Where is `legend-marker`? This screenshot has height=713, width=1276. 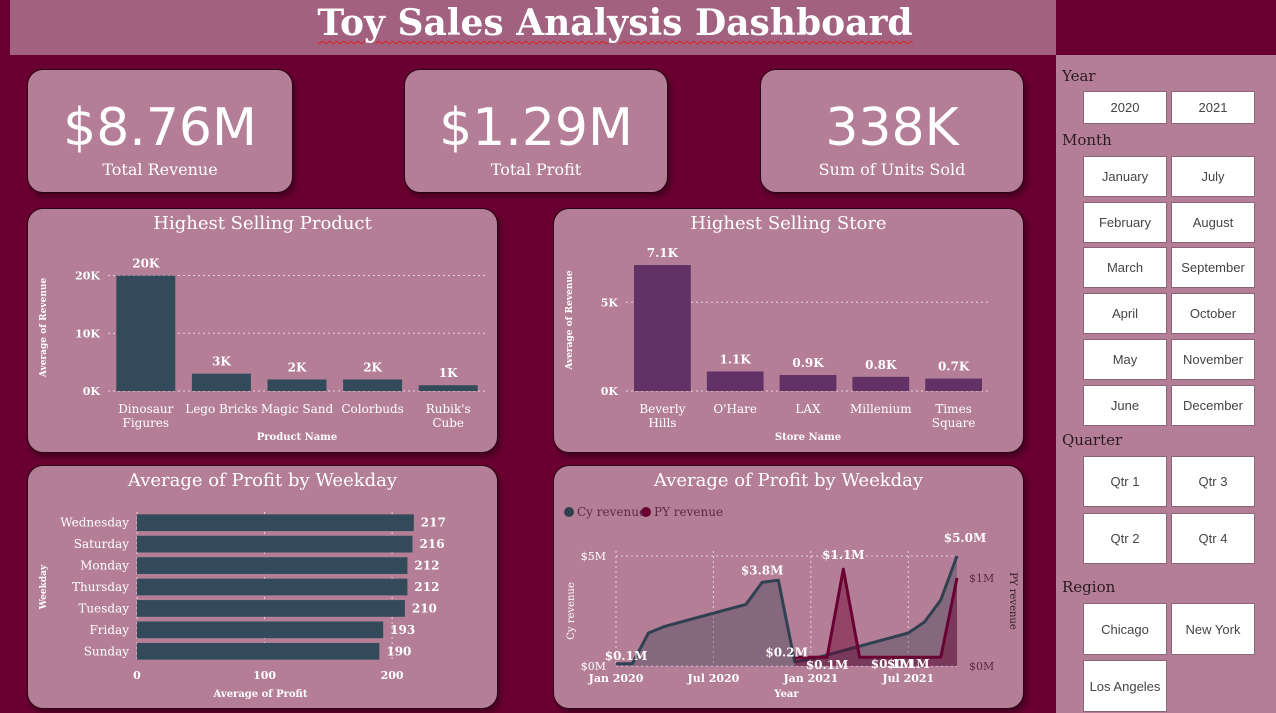
legend-marker is located at coordinates (569, 512).